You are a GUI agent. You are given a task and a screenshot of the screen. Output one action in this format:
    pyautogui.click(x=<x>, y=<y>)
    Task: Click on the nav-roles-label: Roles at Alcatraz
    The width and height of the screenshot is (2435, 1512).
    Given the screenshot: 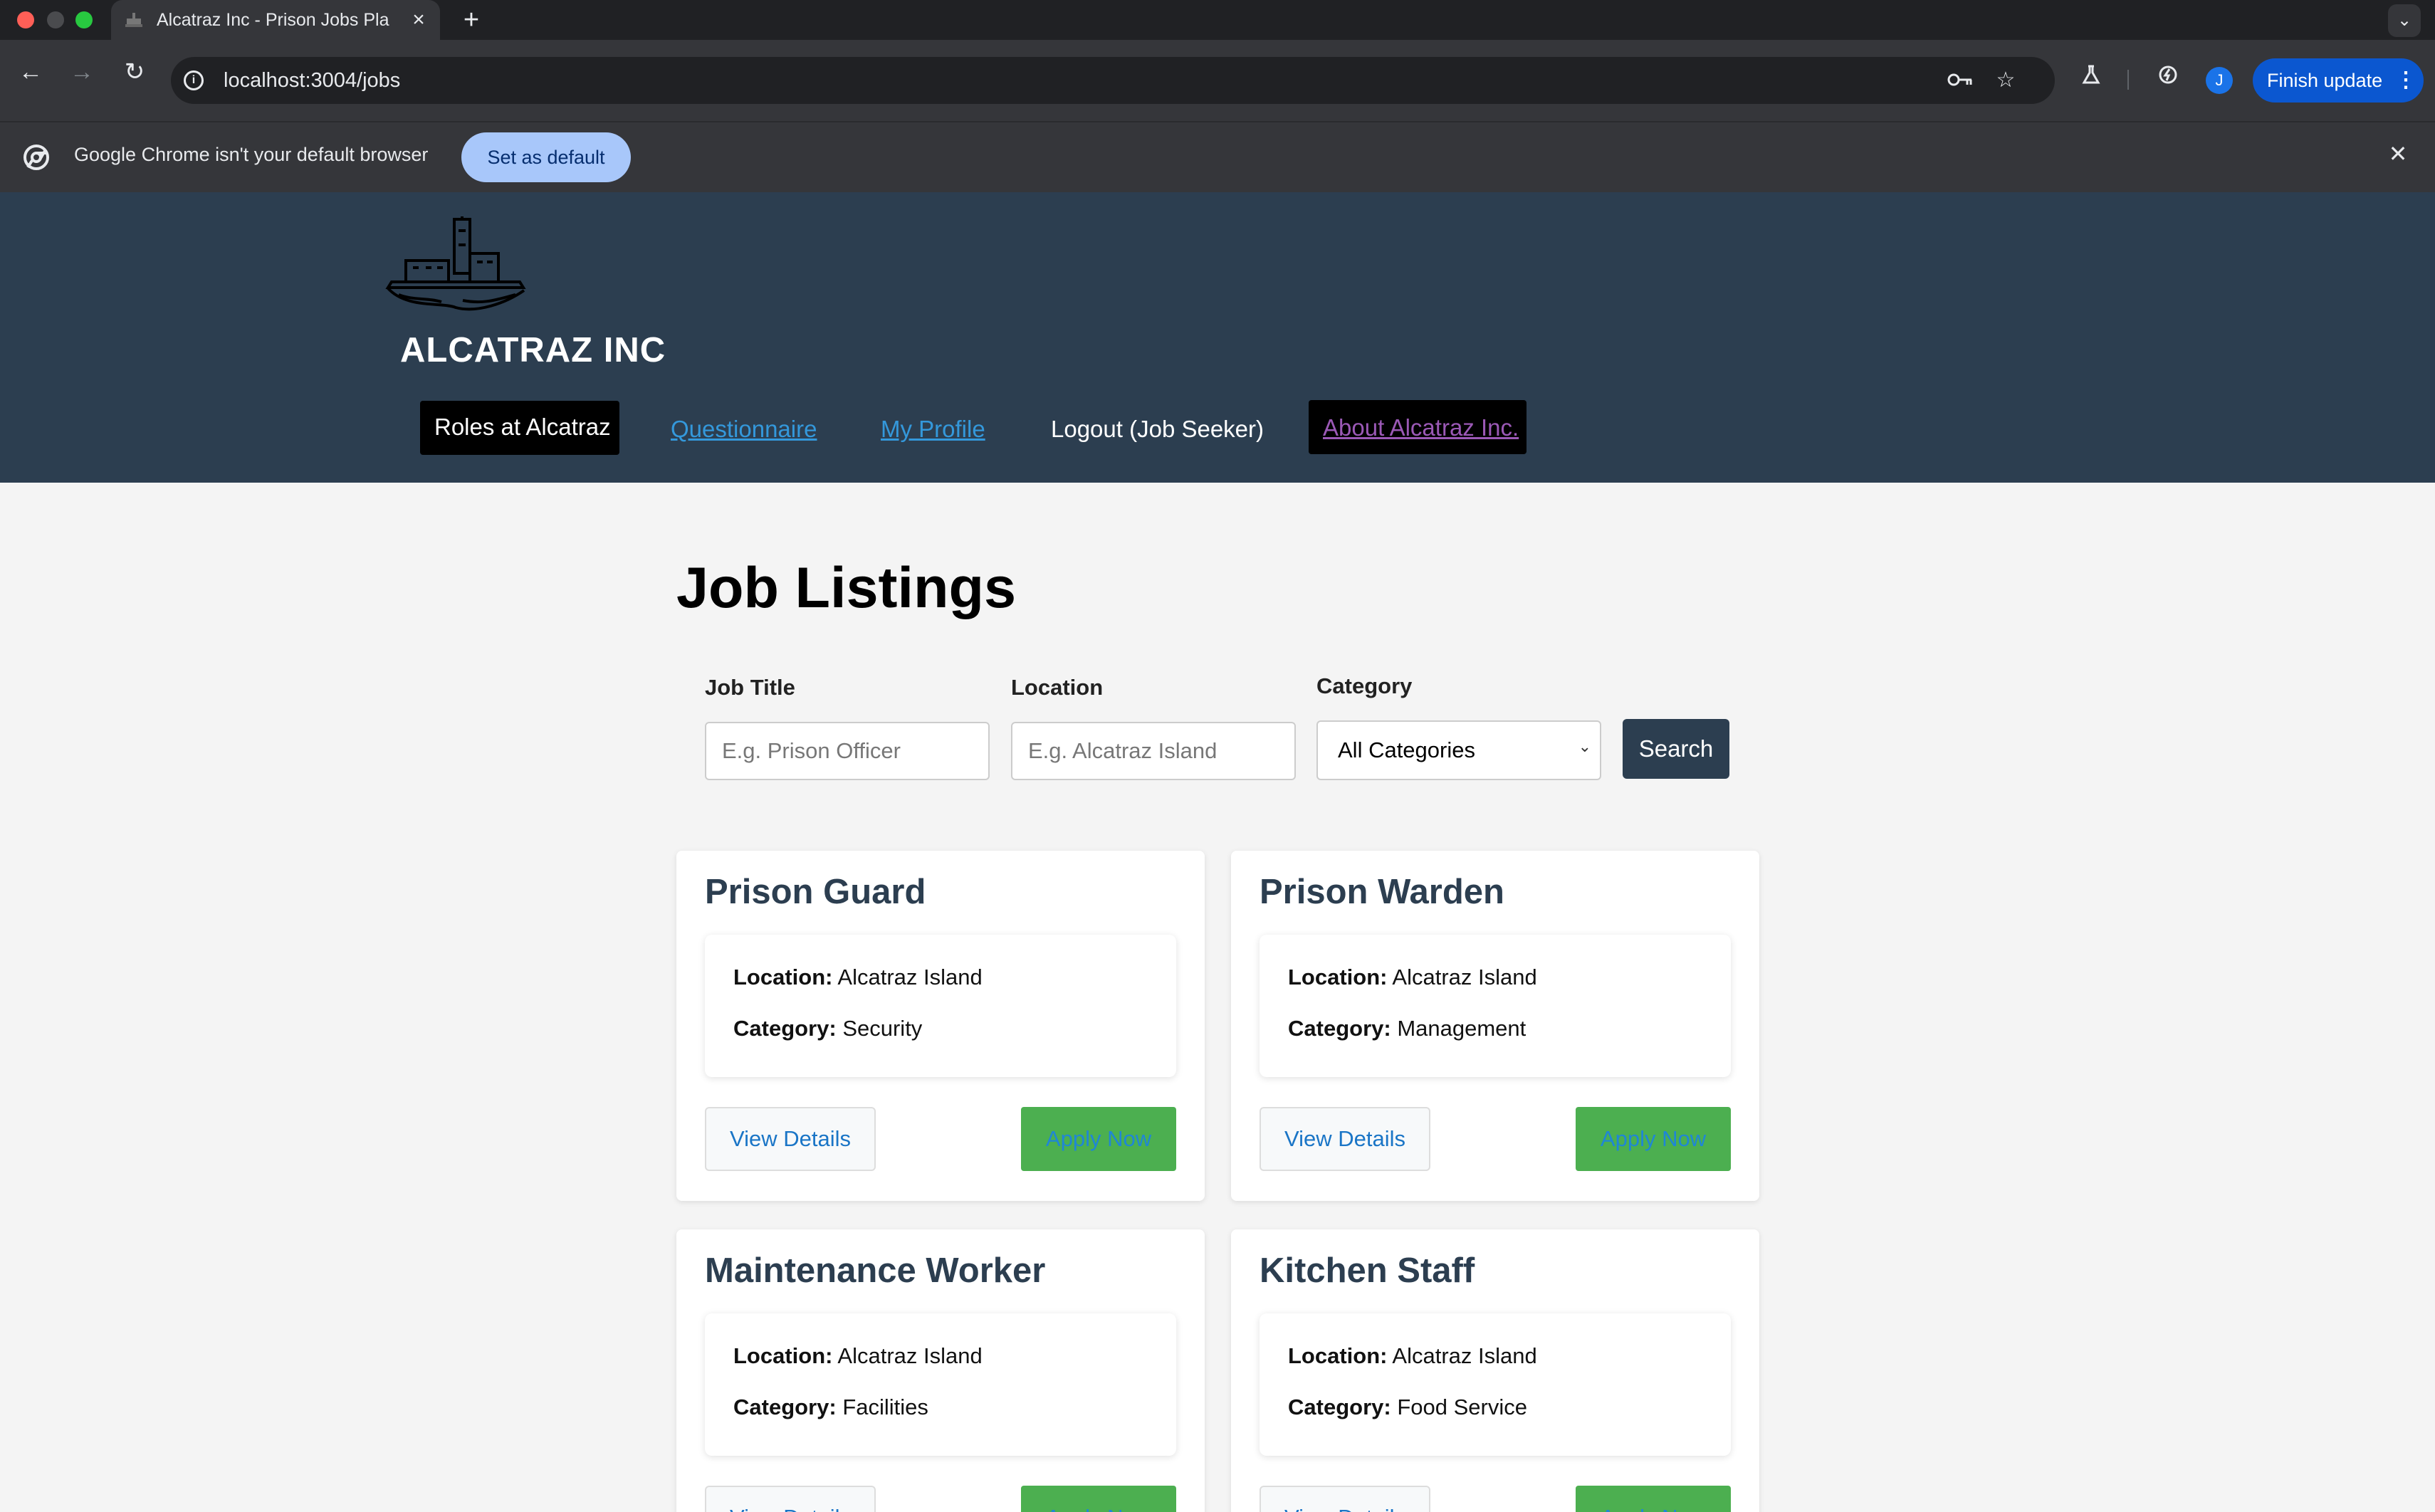 What is the action you would take?
    pyautogui.click(x=522, y=427)
    